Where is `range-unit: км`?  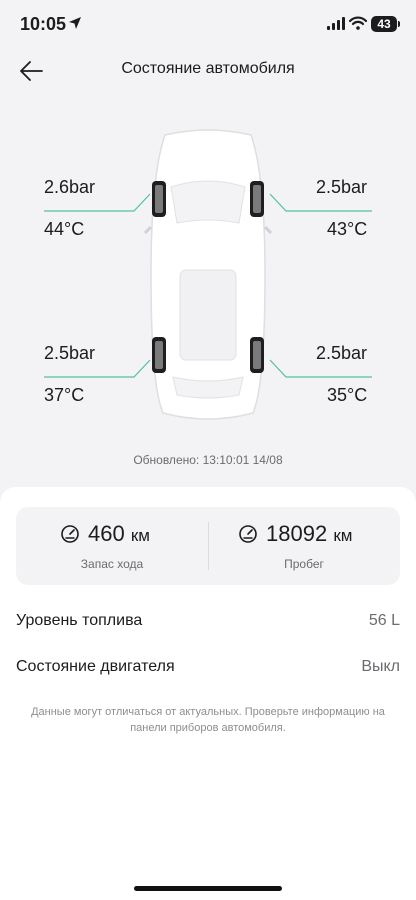 range-unit: км is located at coordinates (140, 535).